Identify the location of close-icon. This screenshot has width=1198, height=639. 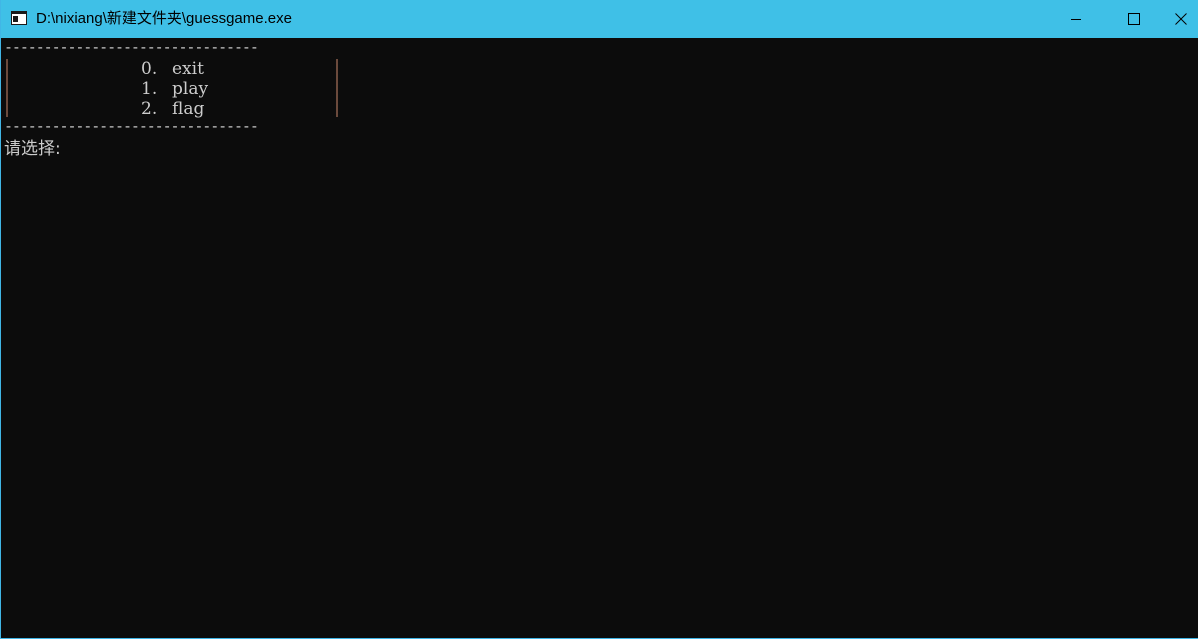
(1181, 19).